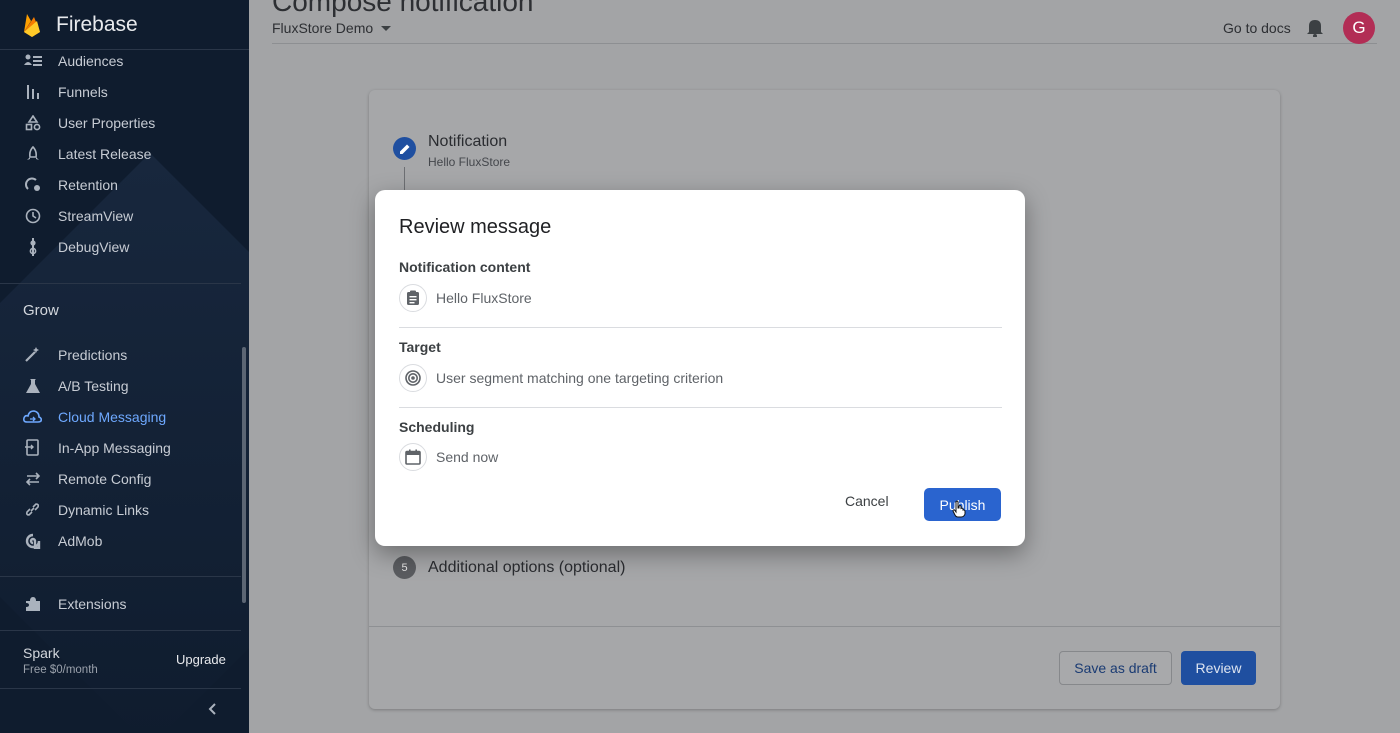  I want to click on sidebar-item-funnels: Funnels, so click(120, 91).